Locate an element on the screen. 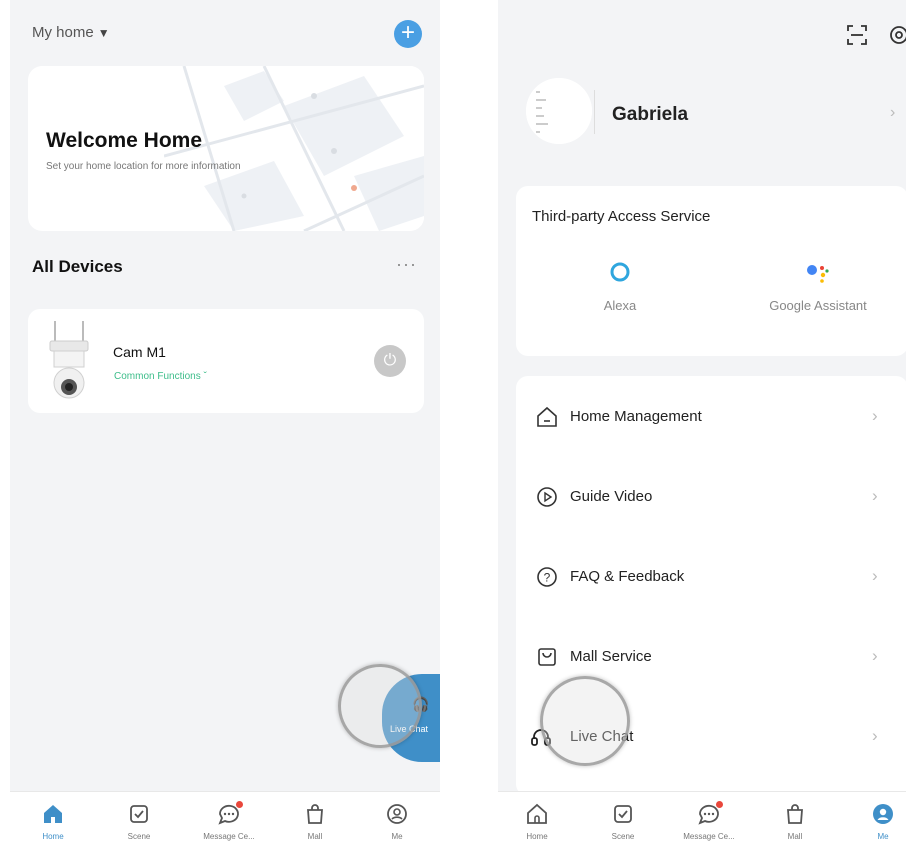 This screenshot has height=849, width=906. menu-label: Guide Video is located at coordinates (611, 496).